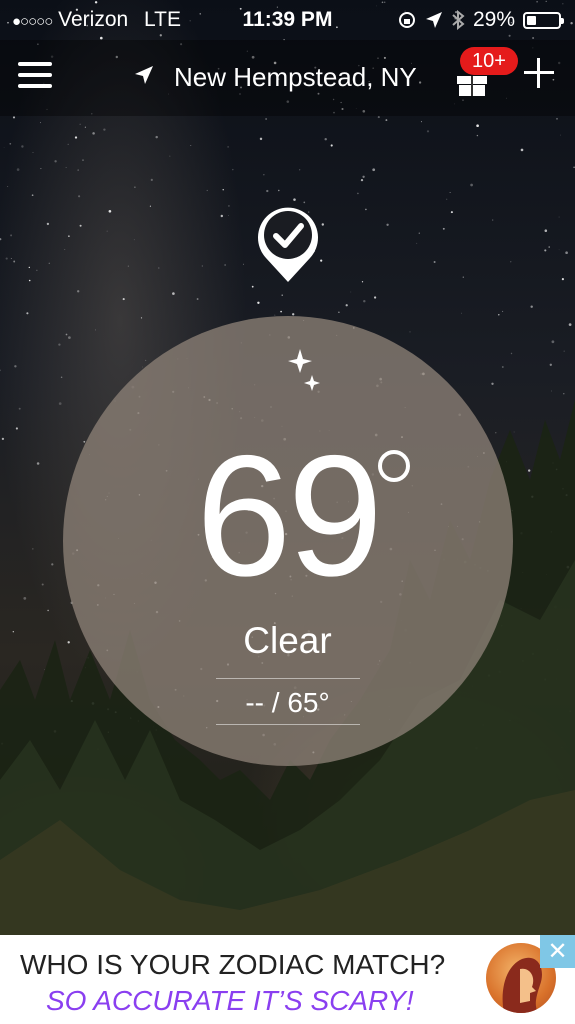  I want to click on notification-badge: 10+, so click(489, 61).